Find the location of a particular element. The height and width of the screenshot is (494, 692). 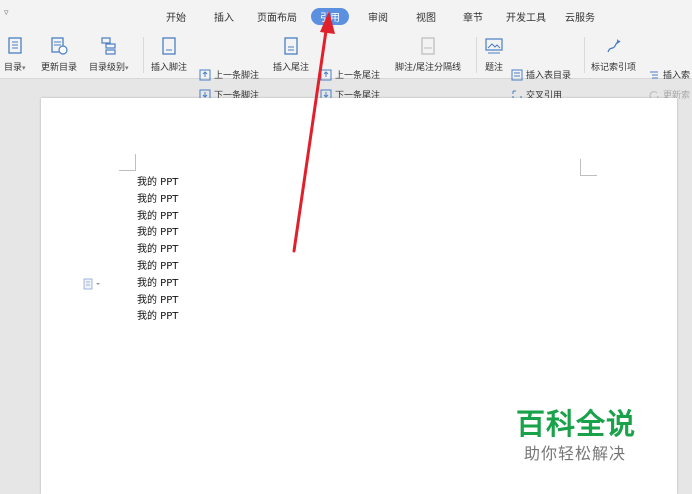

watermark-title: 百科全说 is located at coordinates (576, 424).